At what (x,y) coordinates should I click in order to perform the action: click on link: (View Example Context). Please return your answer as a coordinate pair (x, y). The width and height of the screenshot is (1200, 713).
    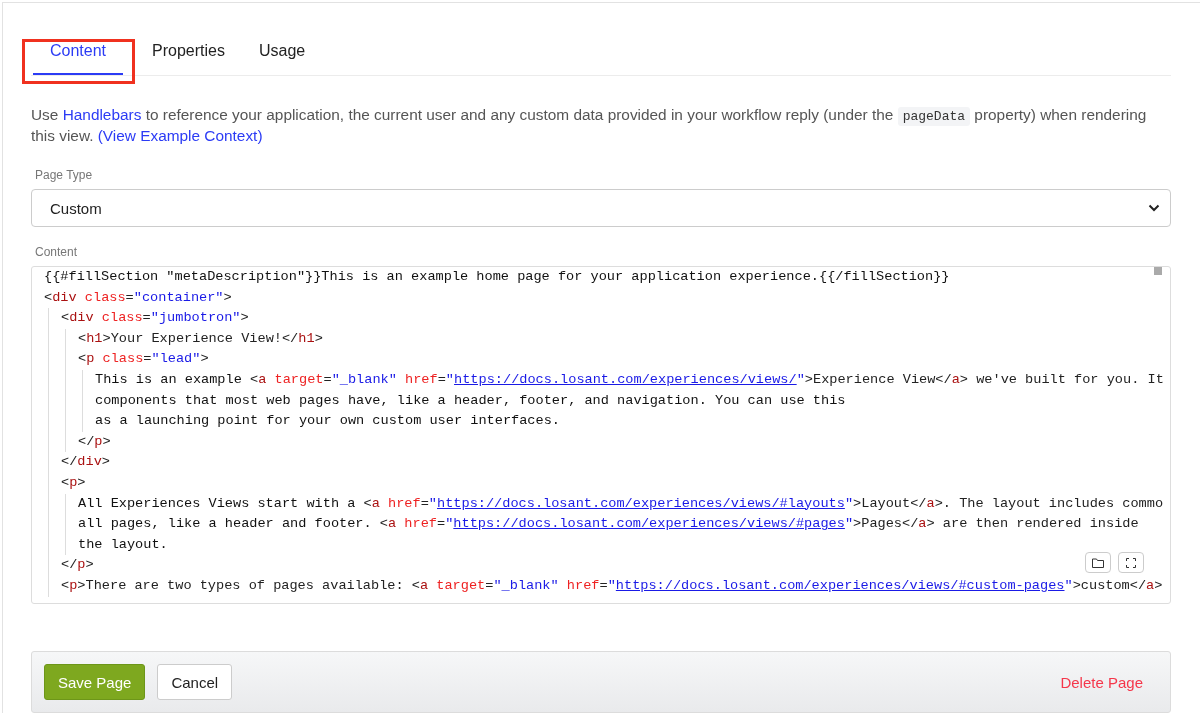
    Looking at the image, I should click on (180, 135).